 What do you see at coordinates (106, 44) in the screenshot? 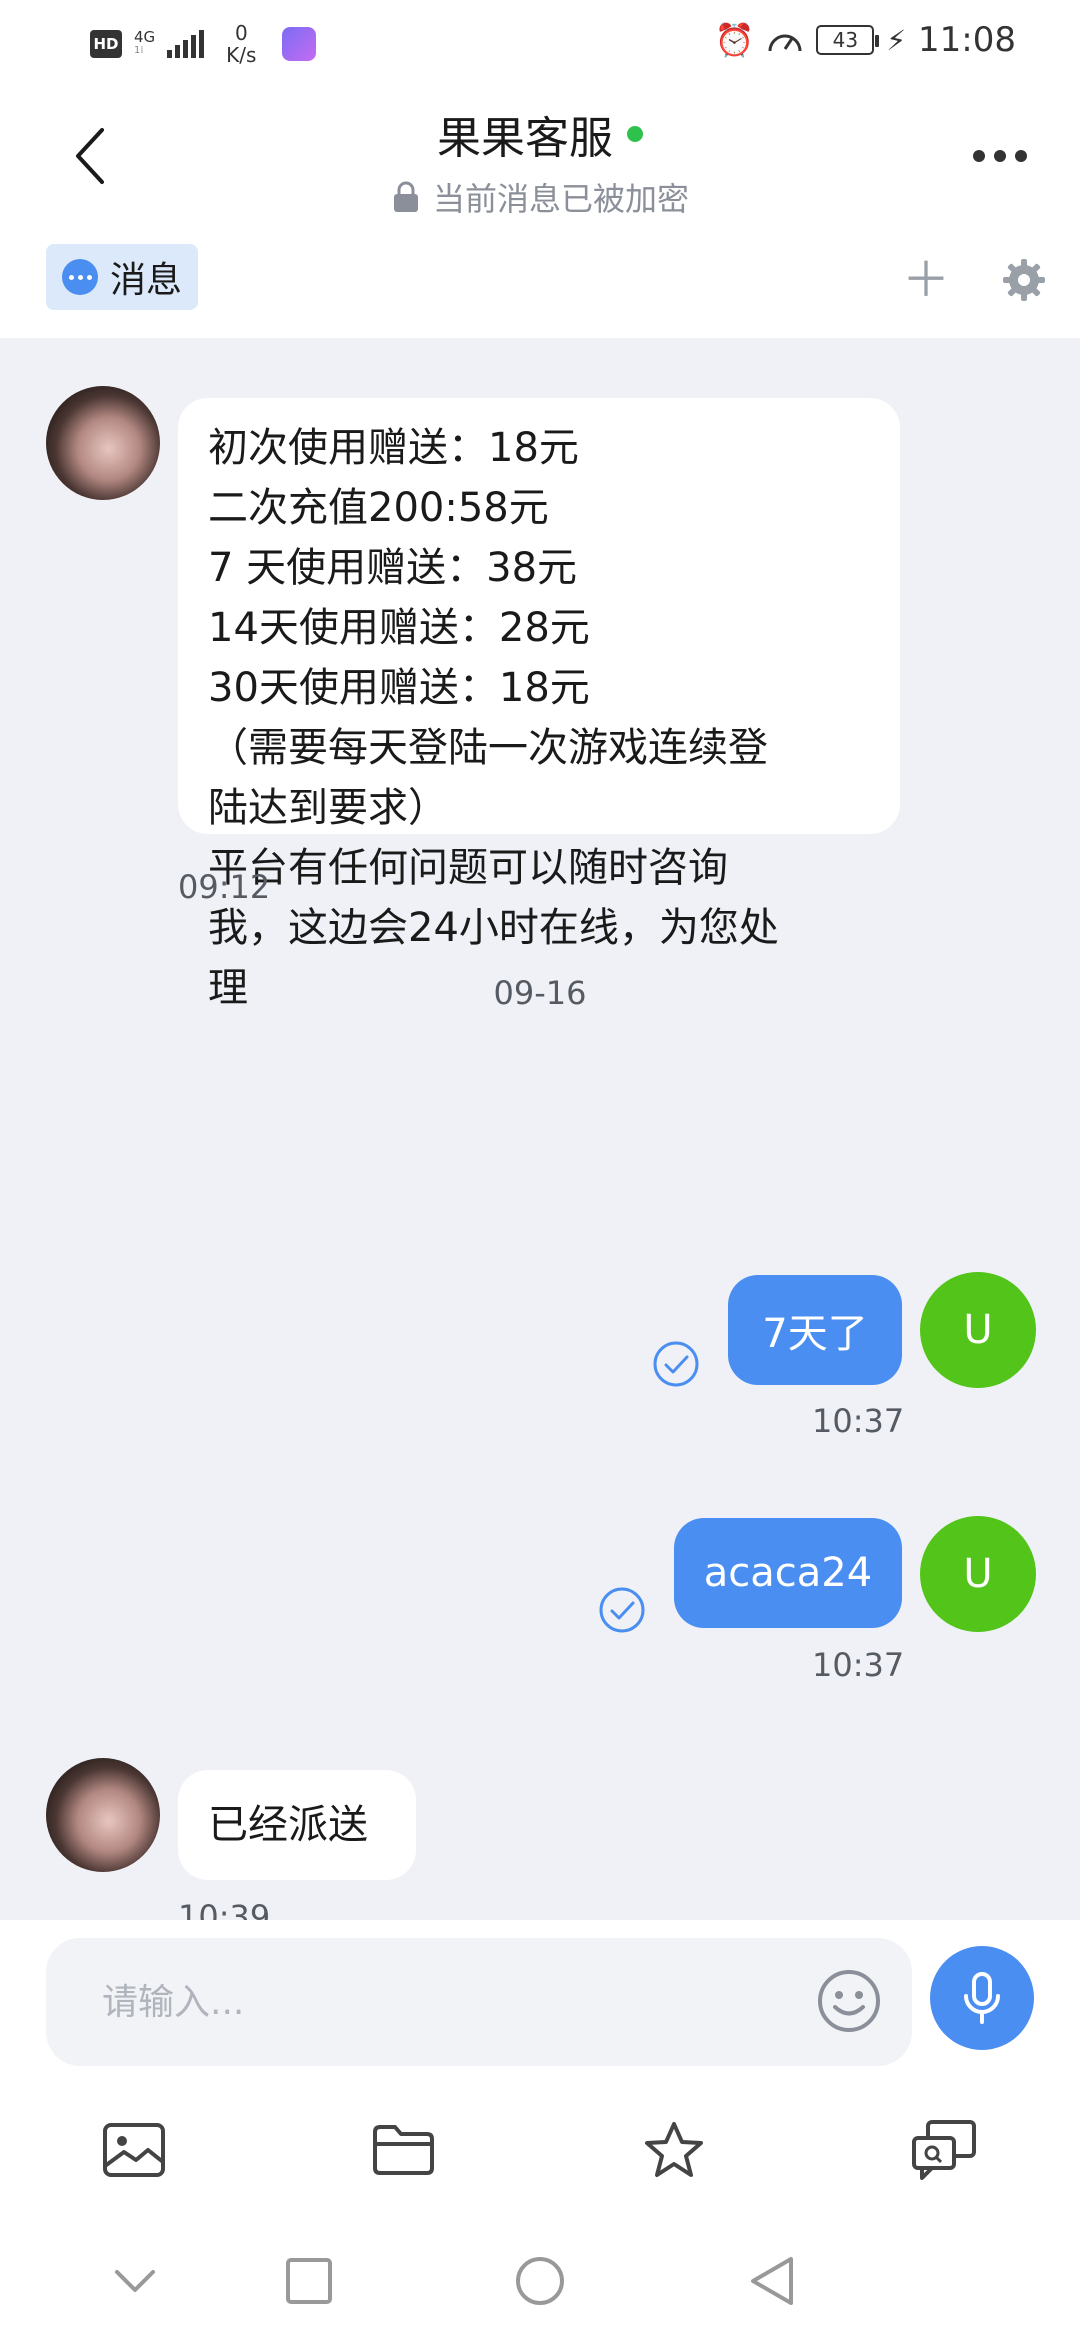
I see `hd-icon: HD` at bounding box center [106, 44].